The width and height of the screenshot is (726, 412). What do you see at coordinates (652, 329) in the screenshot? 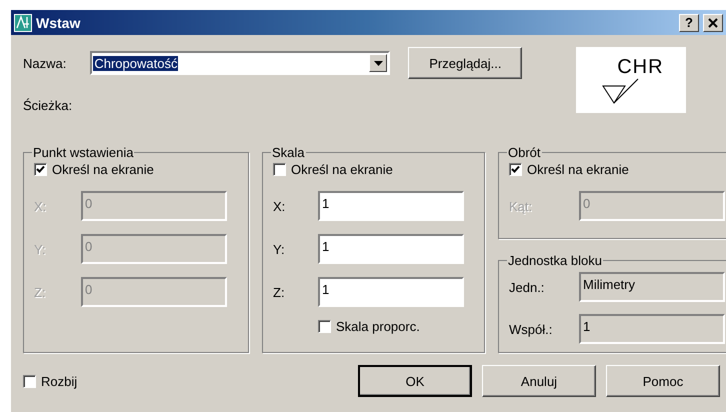
I see `value-field: 1` at bounding box center [652, 329].